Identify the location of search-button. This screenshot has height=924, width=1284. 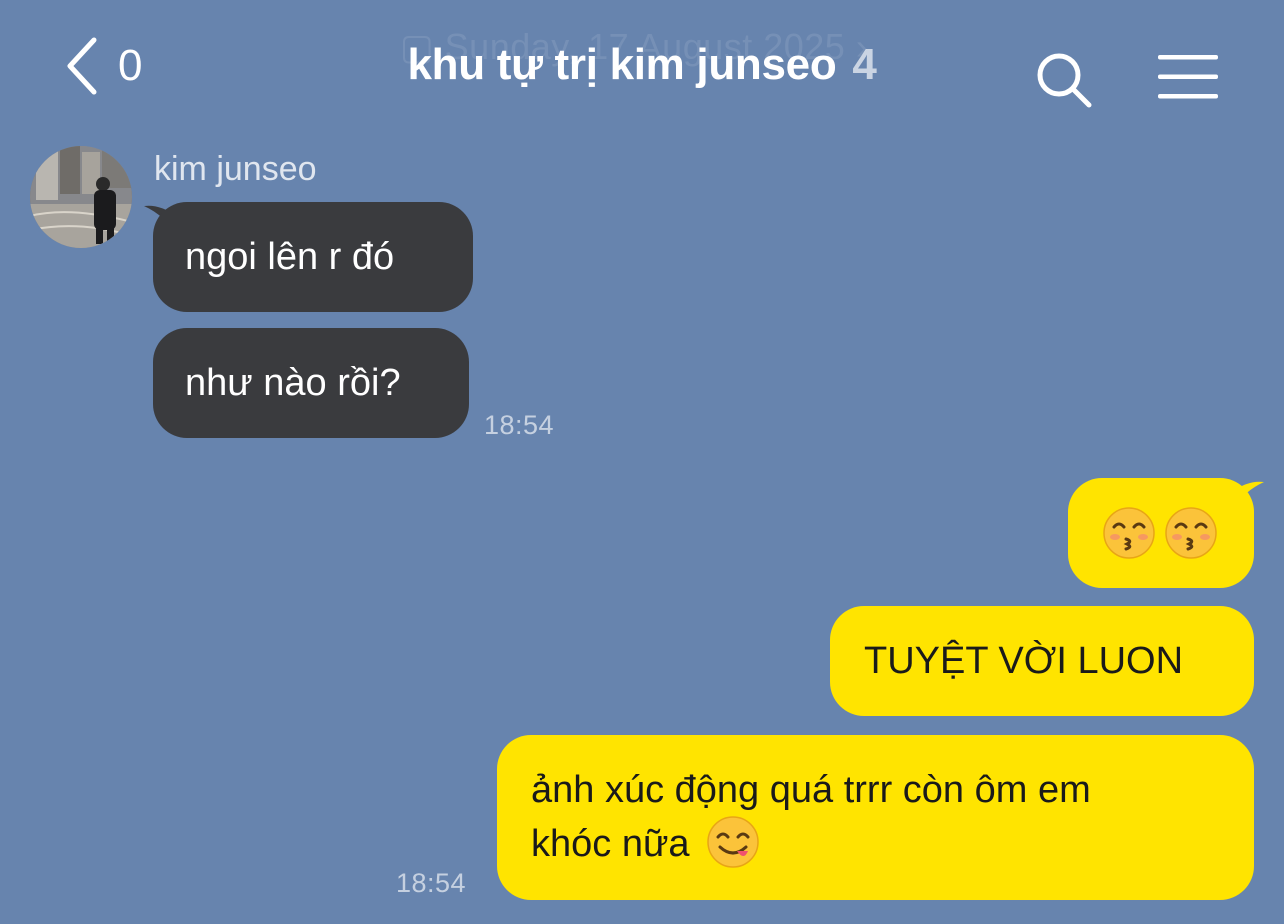
(1064, 80).